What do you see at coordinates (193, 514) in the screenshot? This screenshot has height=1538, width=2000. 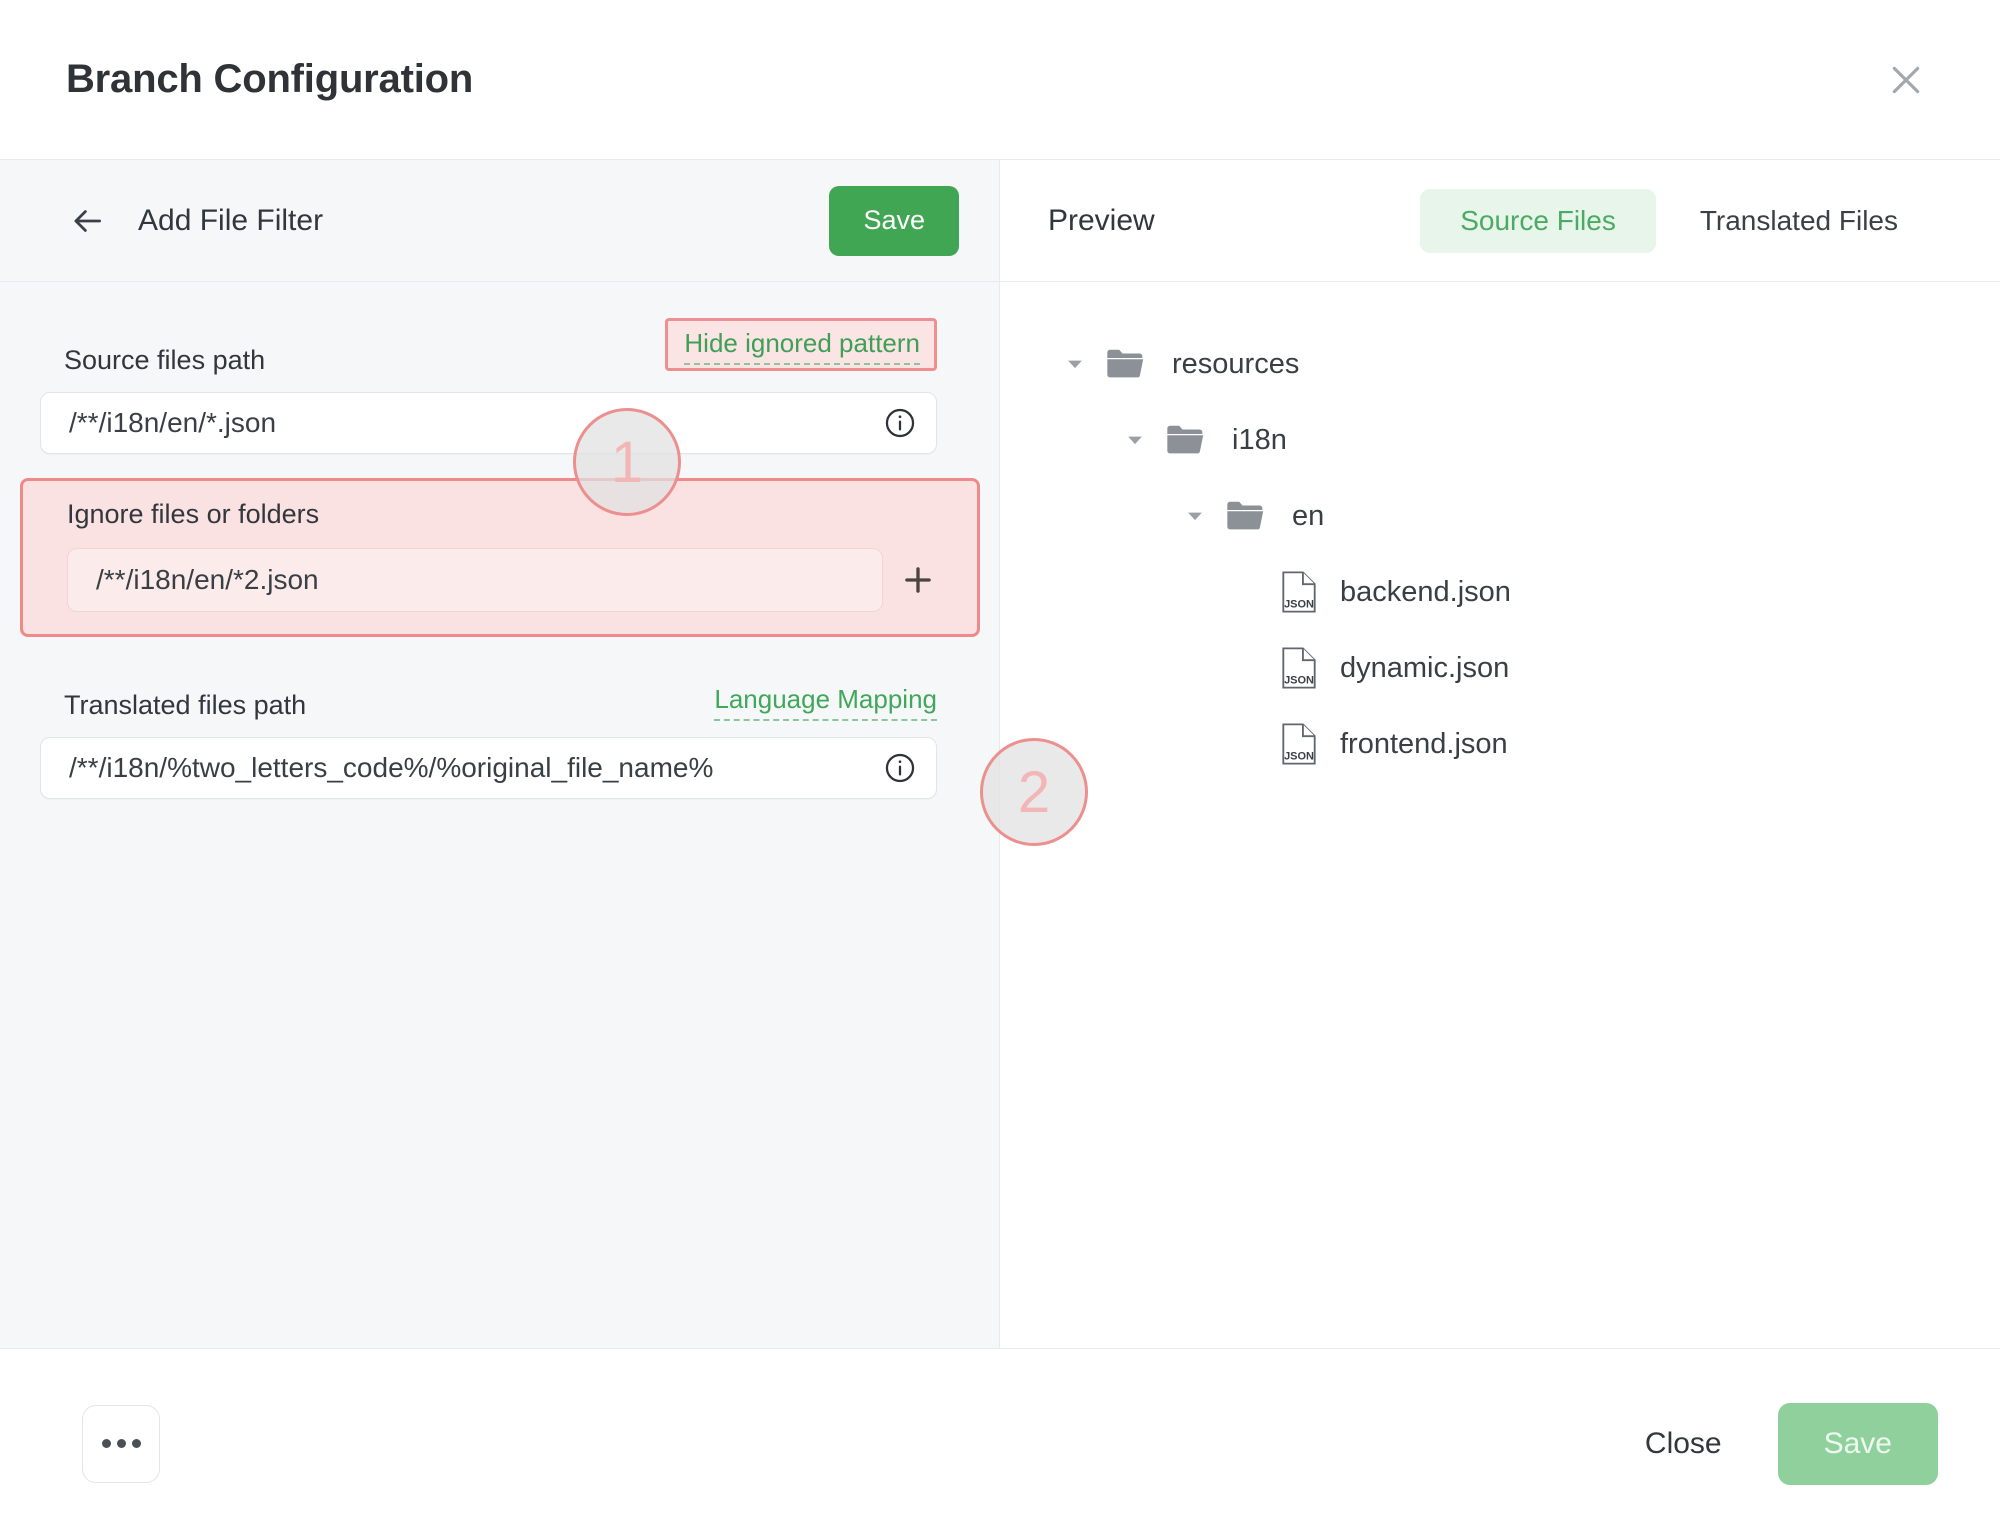 I see `ignore-files-label: Ignore files or folders` at bounding box center [193, 514].